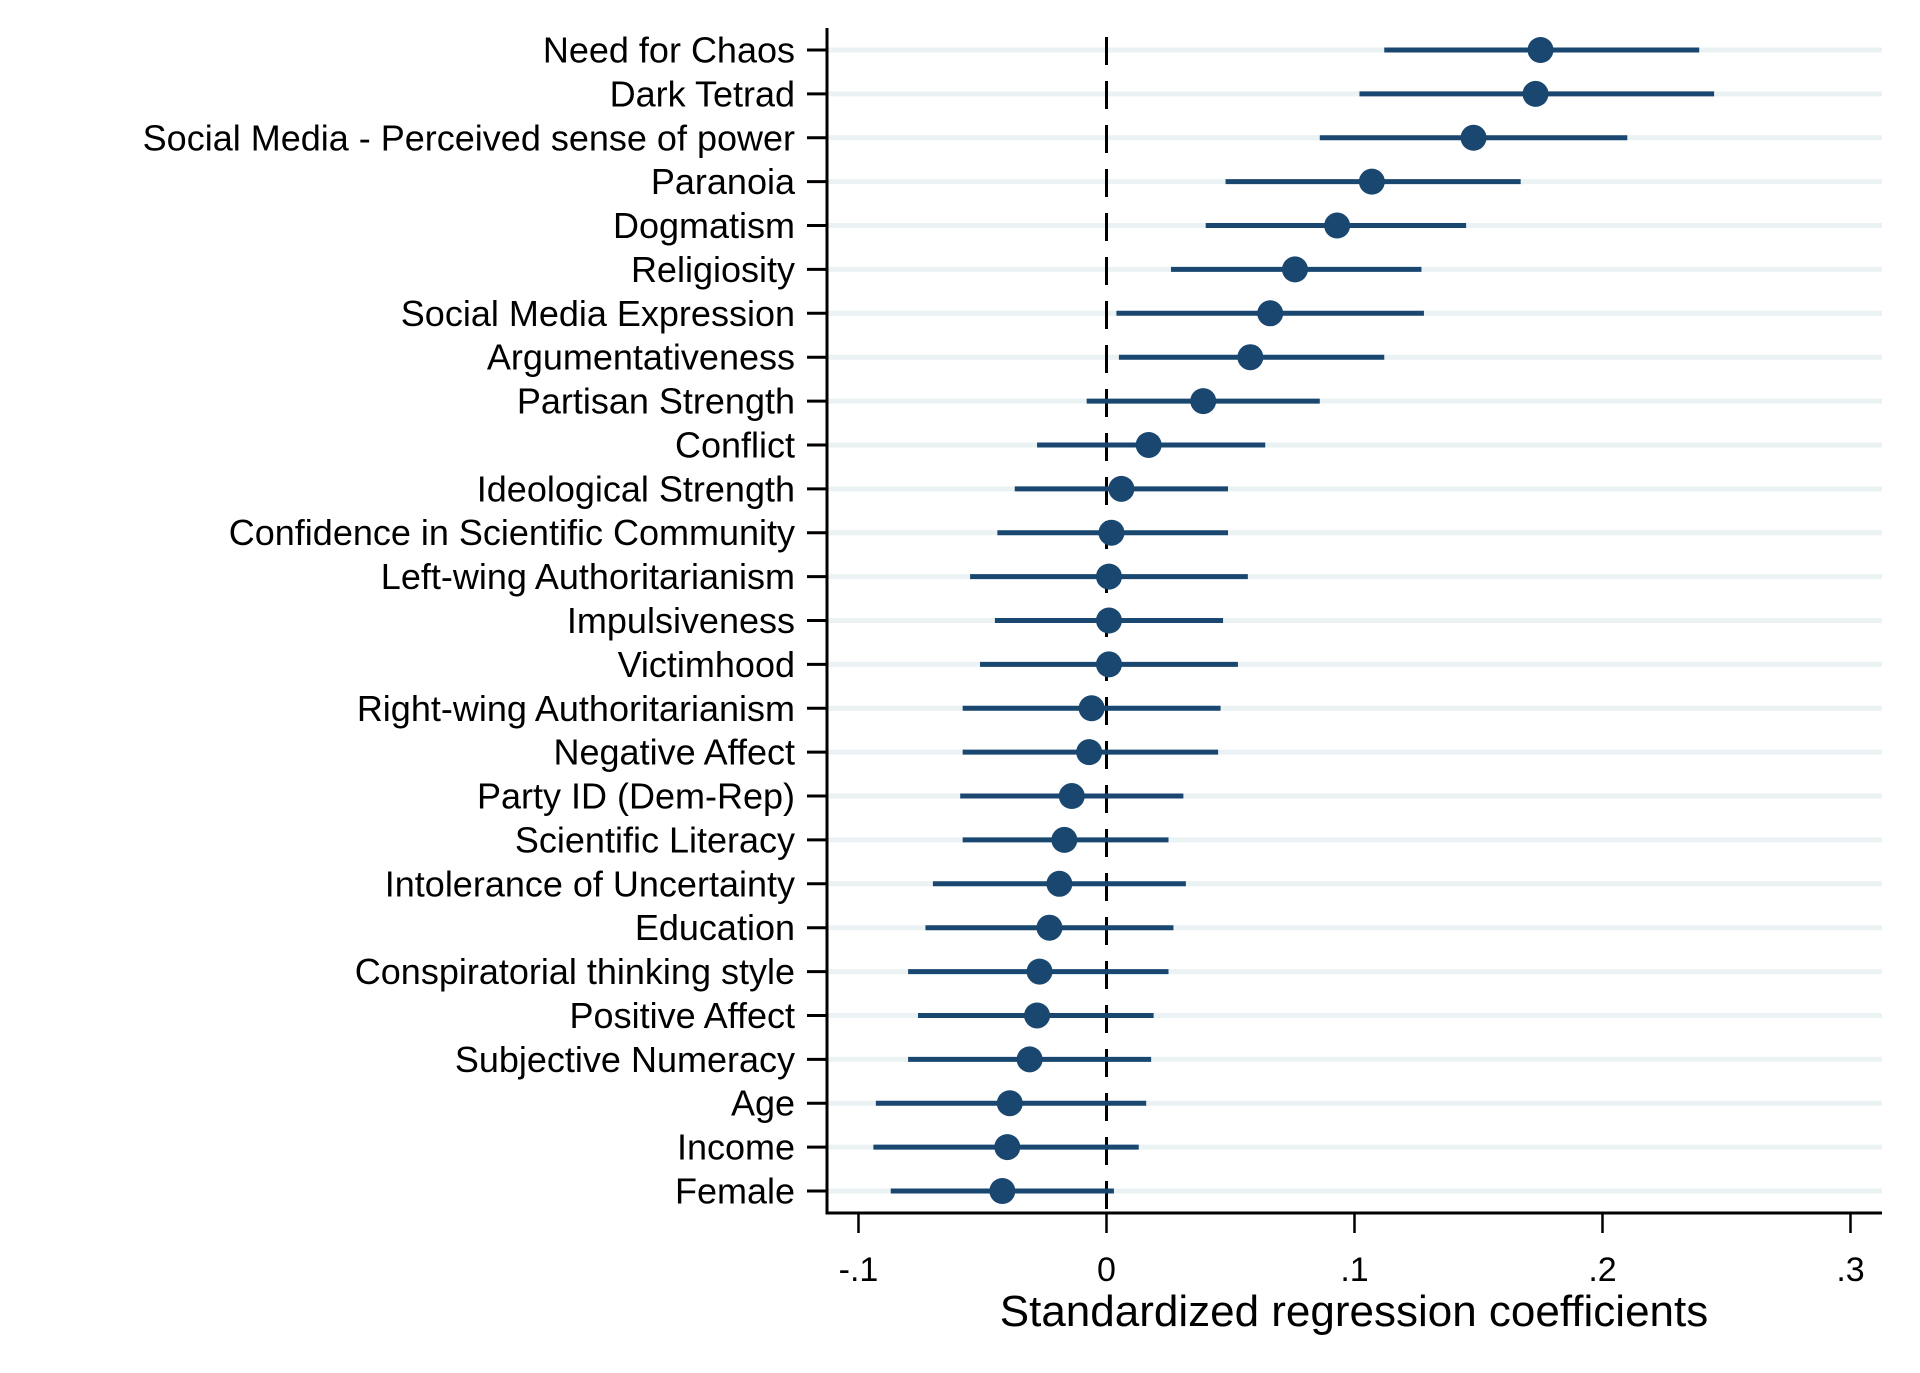 Image resolution: width=1920 pixels, height=1373 pixels. I want to click on y-tick-label: Argumentativeness, so click(641, 357).